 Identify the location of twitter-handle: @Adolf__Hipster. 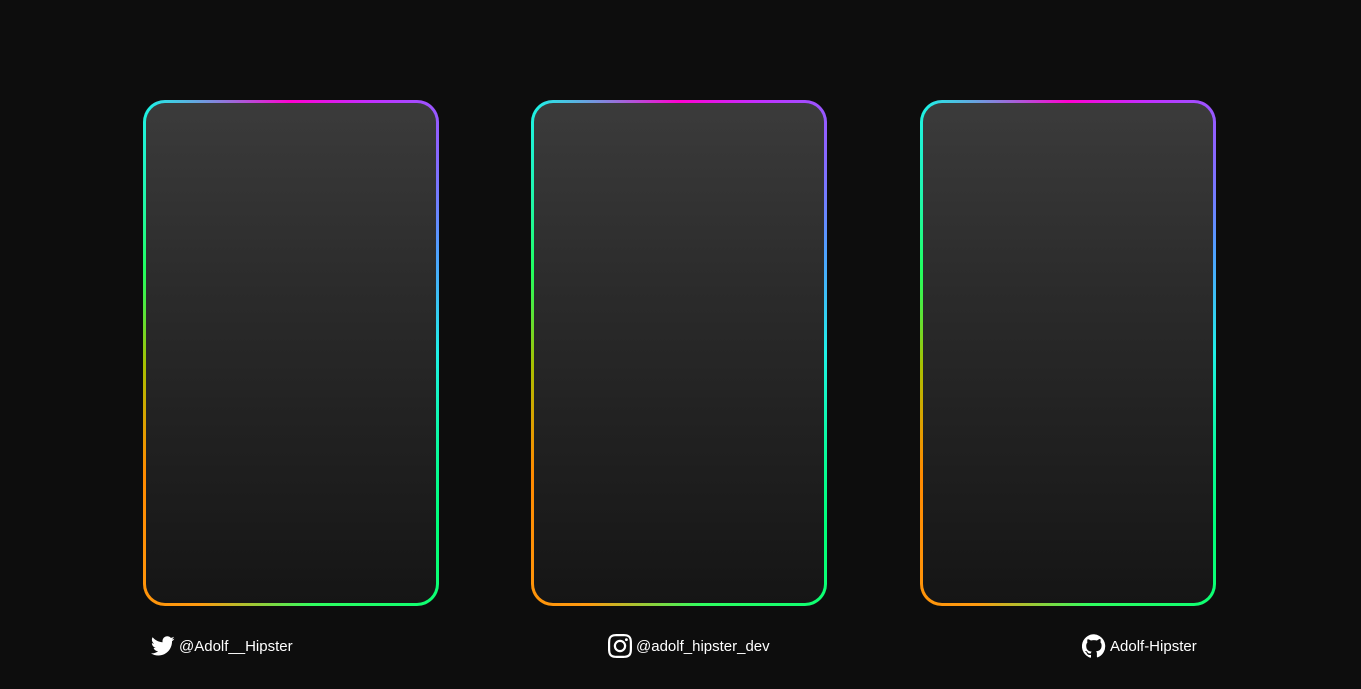
(236, 646).